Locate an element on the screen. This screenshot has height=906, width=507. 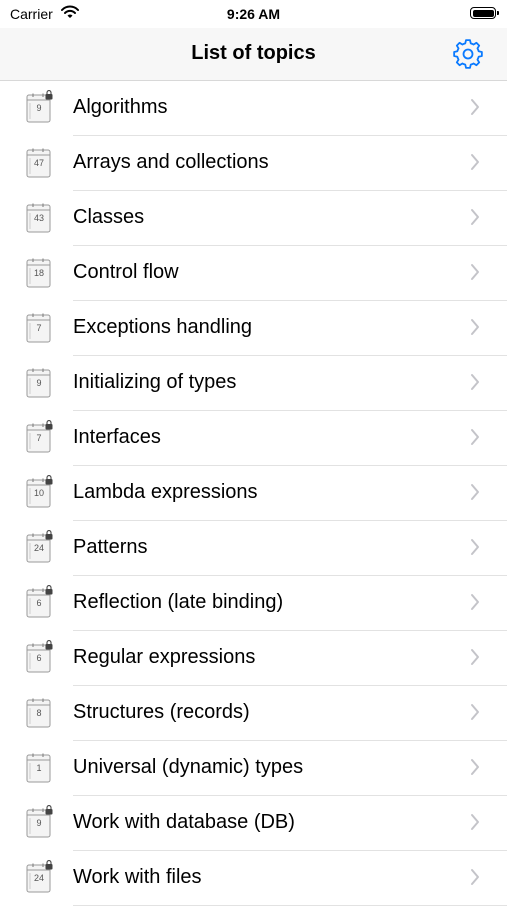
status-bar: Carrier 9:26 AM is located at coordinates (253, 14).